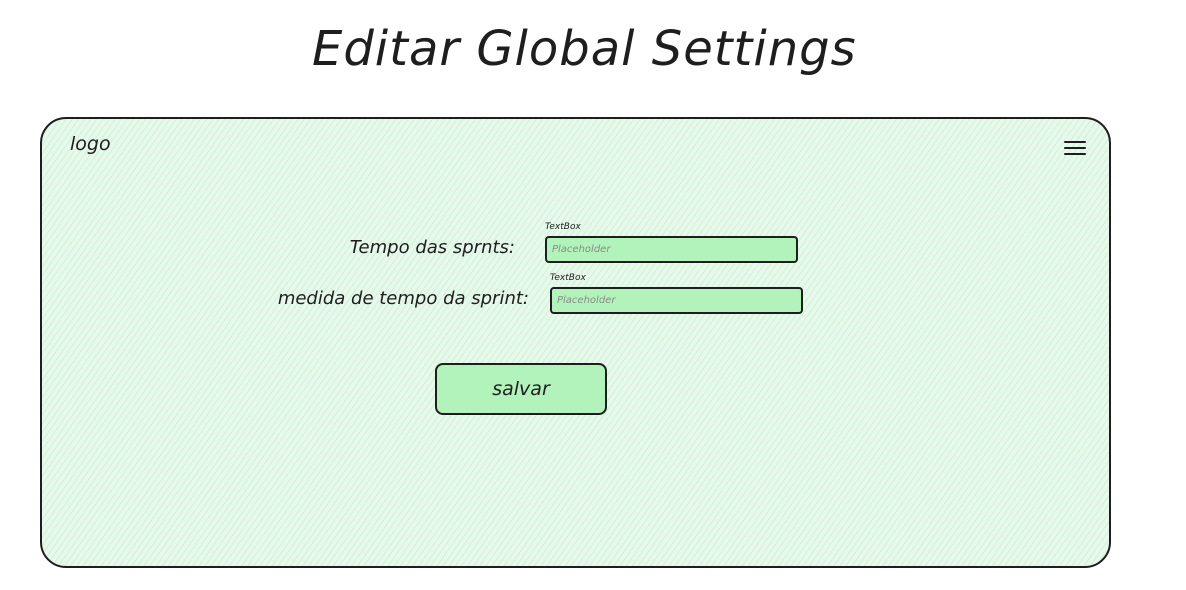  I want to click on sprint-time-unit-label: medida de tempo da sprint:, so click(403, 298).